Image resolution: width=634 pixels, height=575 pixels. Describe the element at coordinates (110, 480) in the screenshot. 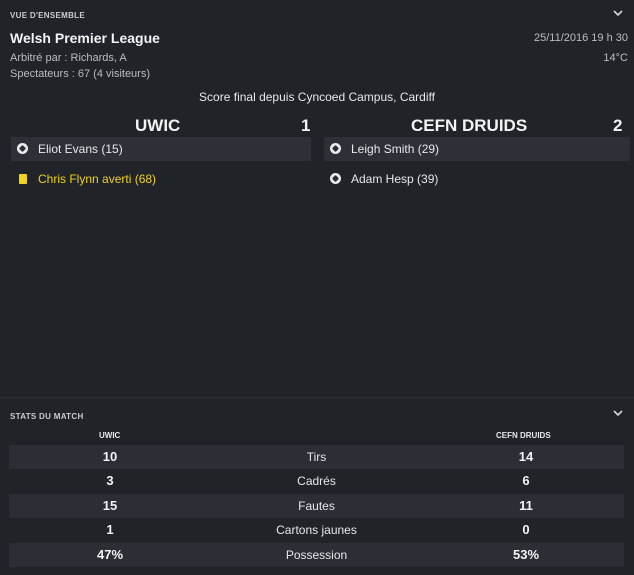

I see `stat-home-value: 3` at that location.